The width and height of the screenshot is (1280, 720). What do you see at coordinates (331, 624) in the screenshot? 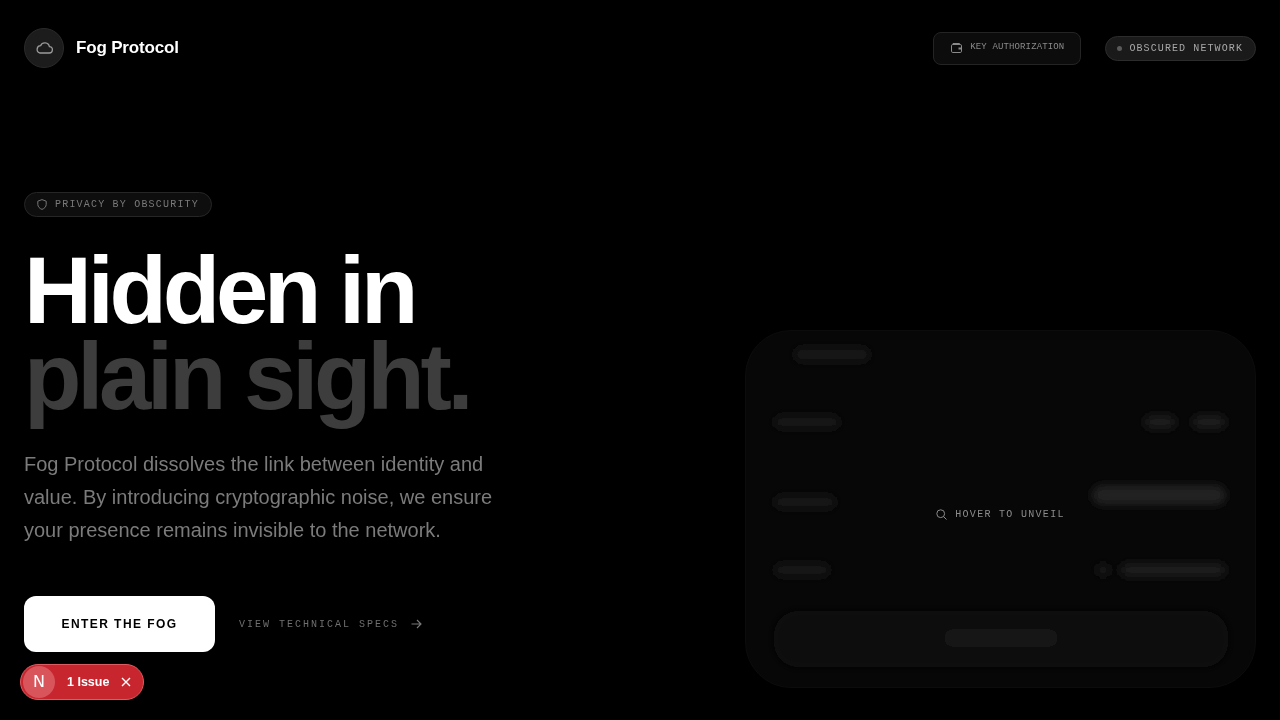
I see `technical-specs-link: VIEW TECHNICAL SPECS` at bounding box center [331, 624].